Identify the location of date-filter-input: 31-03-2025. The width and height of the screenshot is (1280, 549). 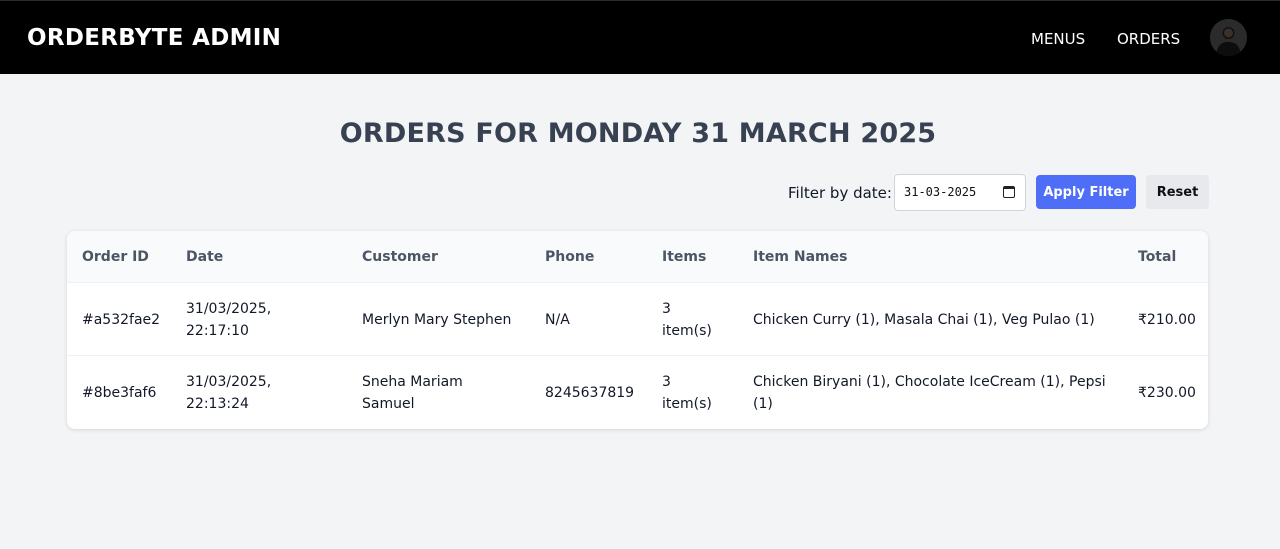
(960, 192).